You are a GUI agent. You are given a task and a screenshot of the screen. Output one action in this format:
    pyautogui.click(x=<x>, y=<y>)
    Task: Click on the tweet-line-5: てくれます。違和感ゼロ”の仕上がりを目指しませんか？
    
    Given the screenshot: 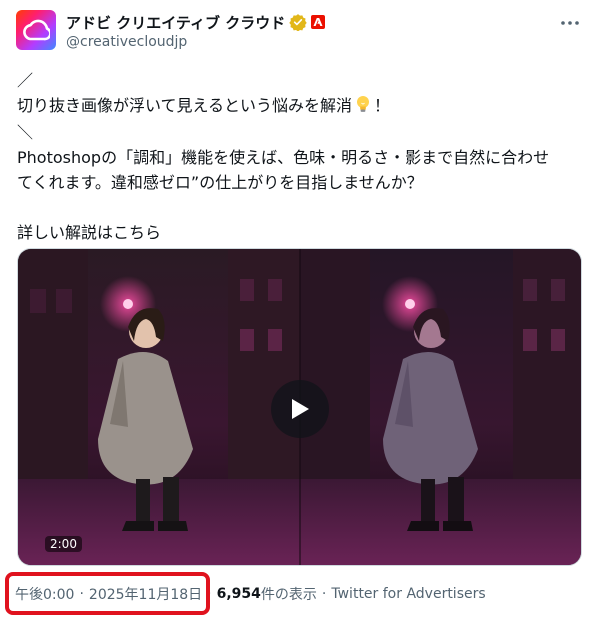 What is the action you would take?
    pyautogui.click(x=220, y=182)
    